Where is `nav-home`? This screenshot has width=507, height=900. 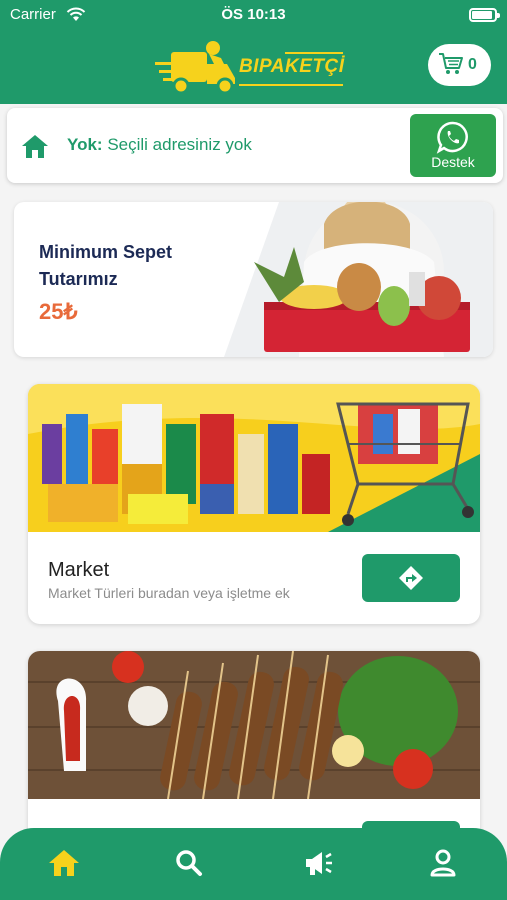
nav-home is located at coordinates (64, 864).